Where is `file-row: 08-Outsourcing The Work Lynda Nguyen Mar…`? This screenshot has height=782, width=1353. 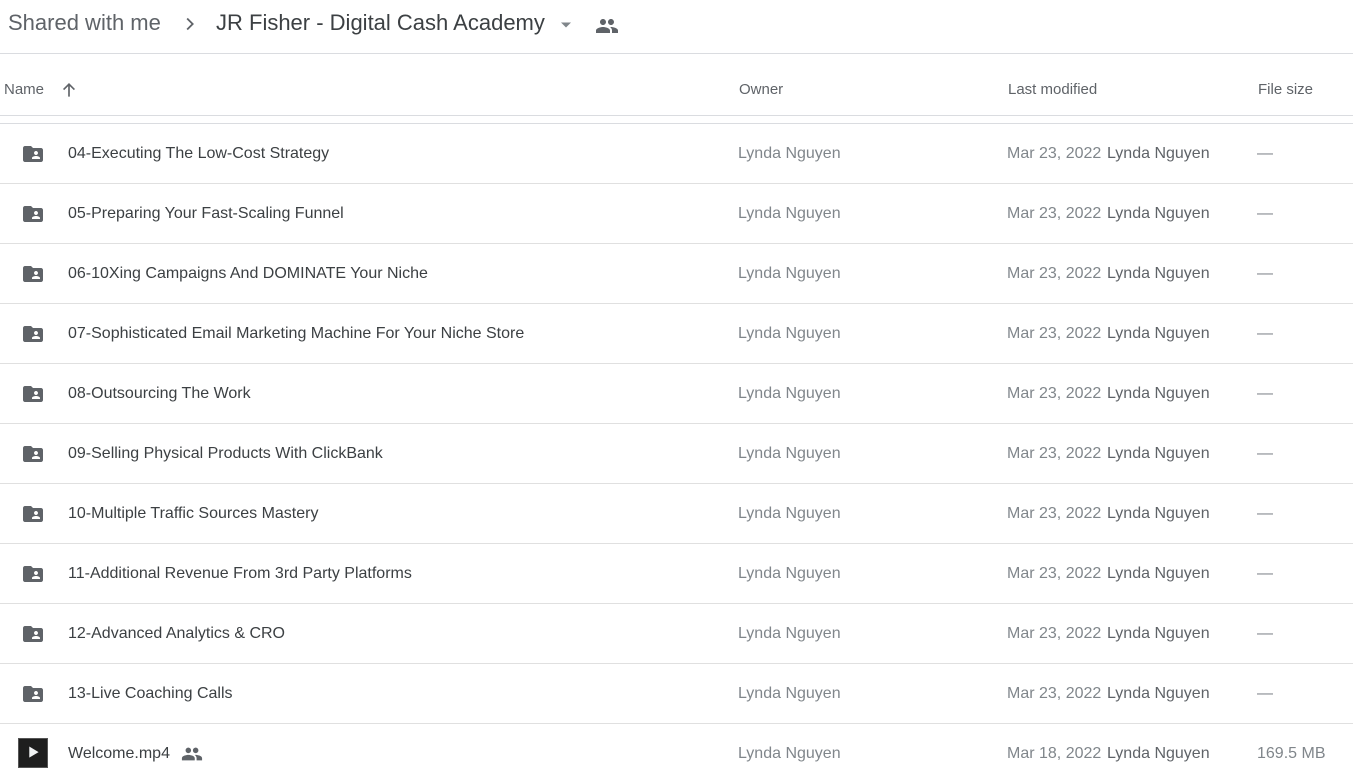 file-row: 08-Outsourcing The Work Lynda Nguyen Mar… is located at coordinates (676, 394).